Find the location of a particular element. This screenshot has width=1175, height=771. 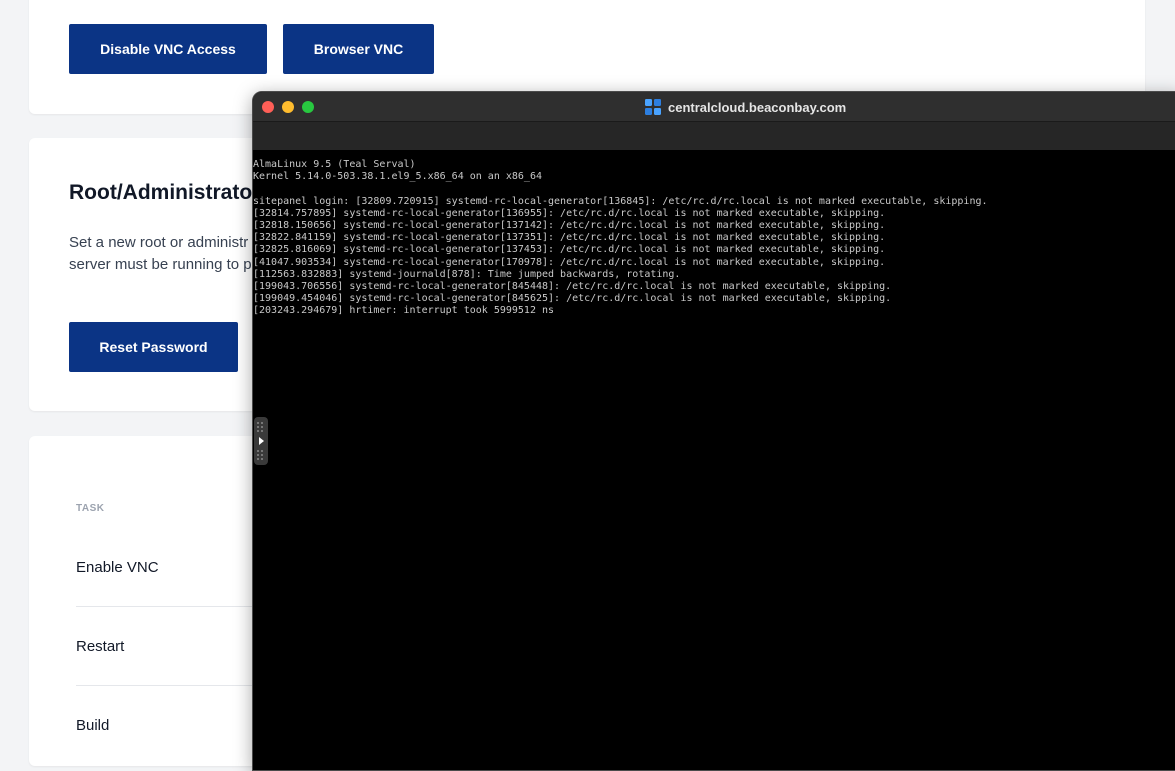

console-line: AlmaLinux 9.5 (Teal Serval) is located at coordinates (334, 164).